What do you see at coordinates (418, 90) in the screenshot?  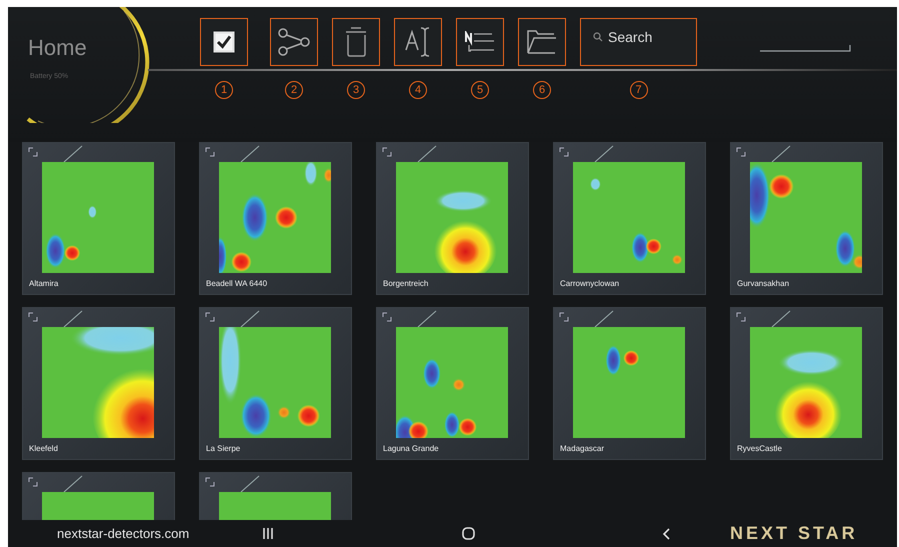 I see `callout-number: 4` at bounding box center [418, 90].